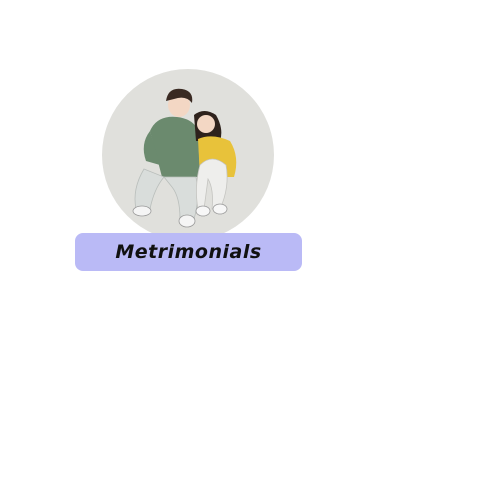 The image size is (500, 500). I want to click on man-sweater, so click(175, 146).